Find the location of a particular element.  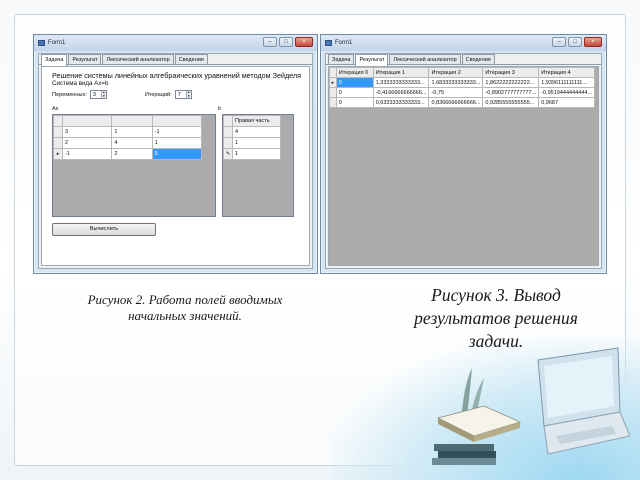

matrix-cell: 4 is located at coordinates (132, 143).